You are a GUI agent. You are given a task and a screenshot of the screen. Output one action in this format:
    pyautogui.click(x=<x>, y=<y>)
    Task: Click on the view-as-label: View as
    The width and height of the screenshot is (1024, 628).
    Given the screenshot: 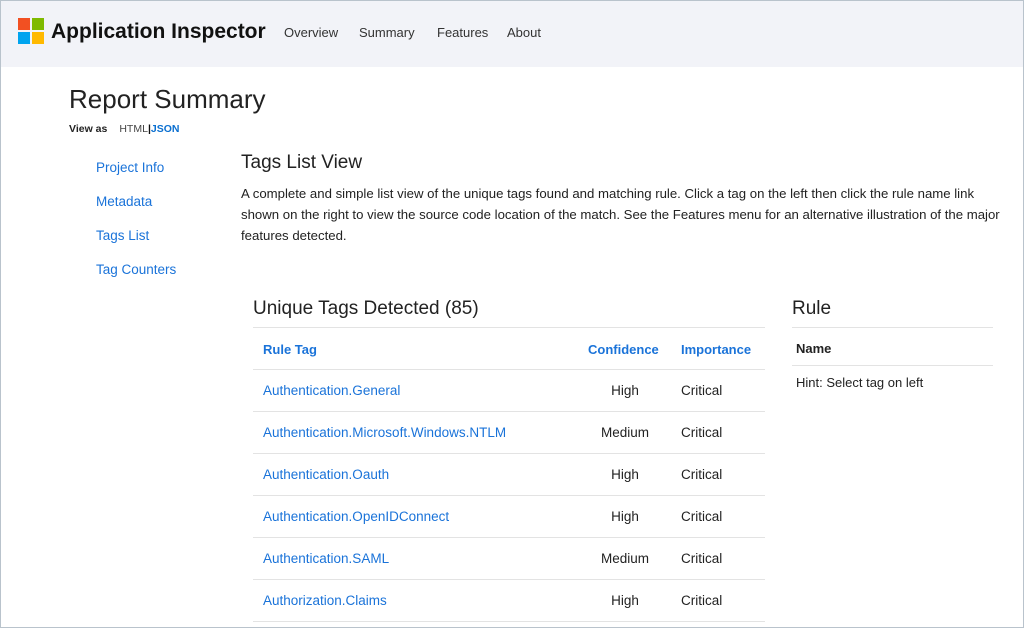 What is the action you would take?
    pyautogui.click(x=88, y=129)
    